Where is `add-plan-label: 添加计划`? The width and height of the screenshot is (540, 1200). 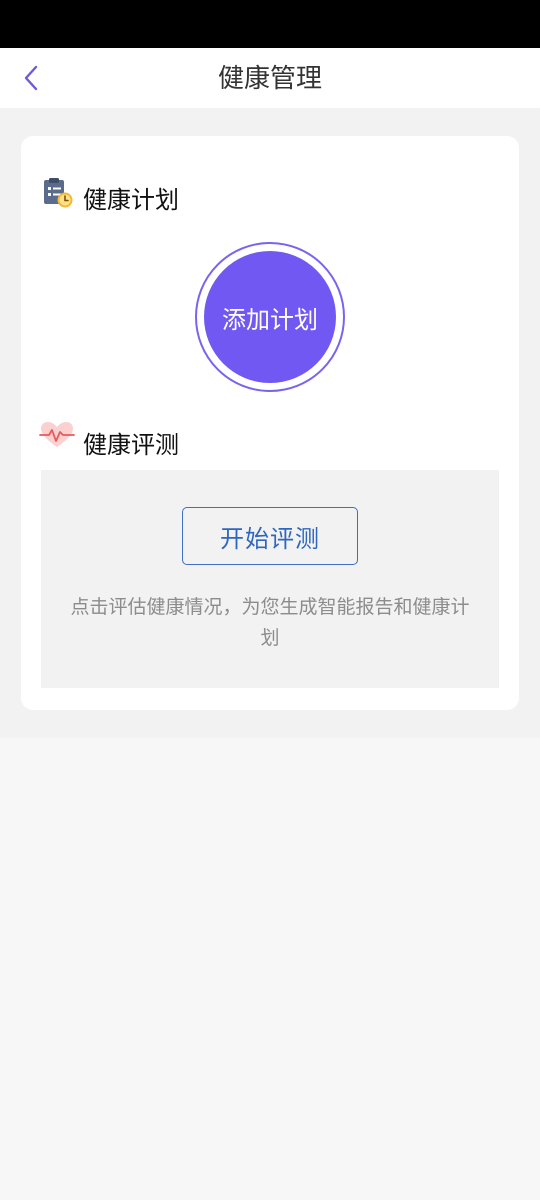 add-plan-label: 添加计划 is located at coordinates (270, 317).